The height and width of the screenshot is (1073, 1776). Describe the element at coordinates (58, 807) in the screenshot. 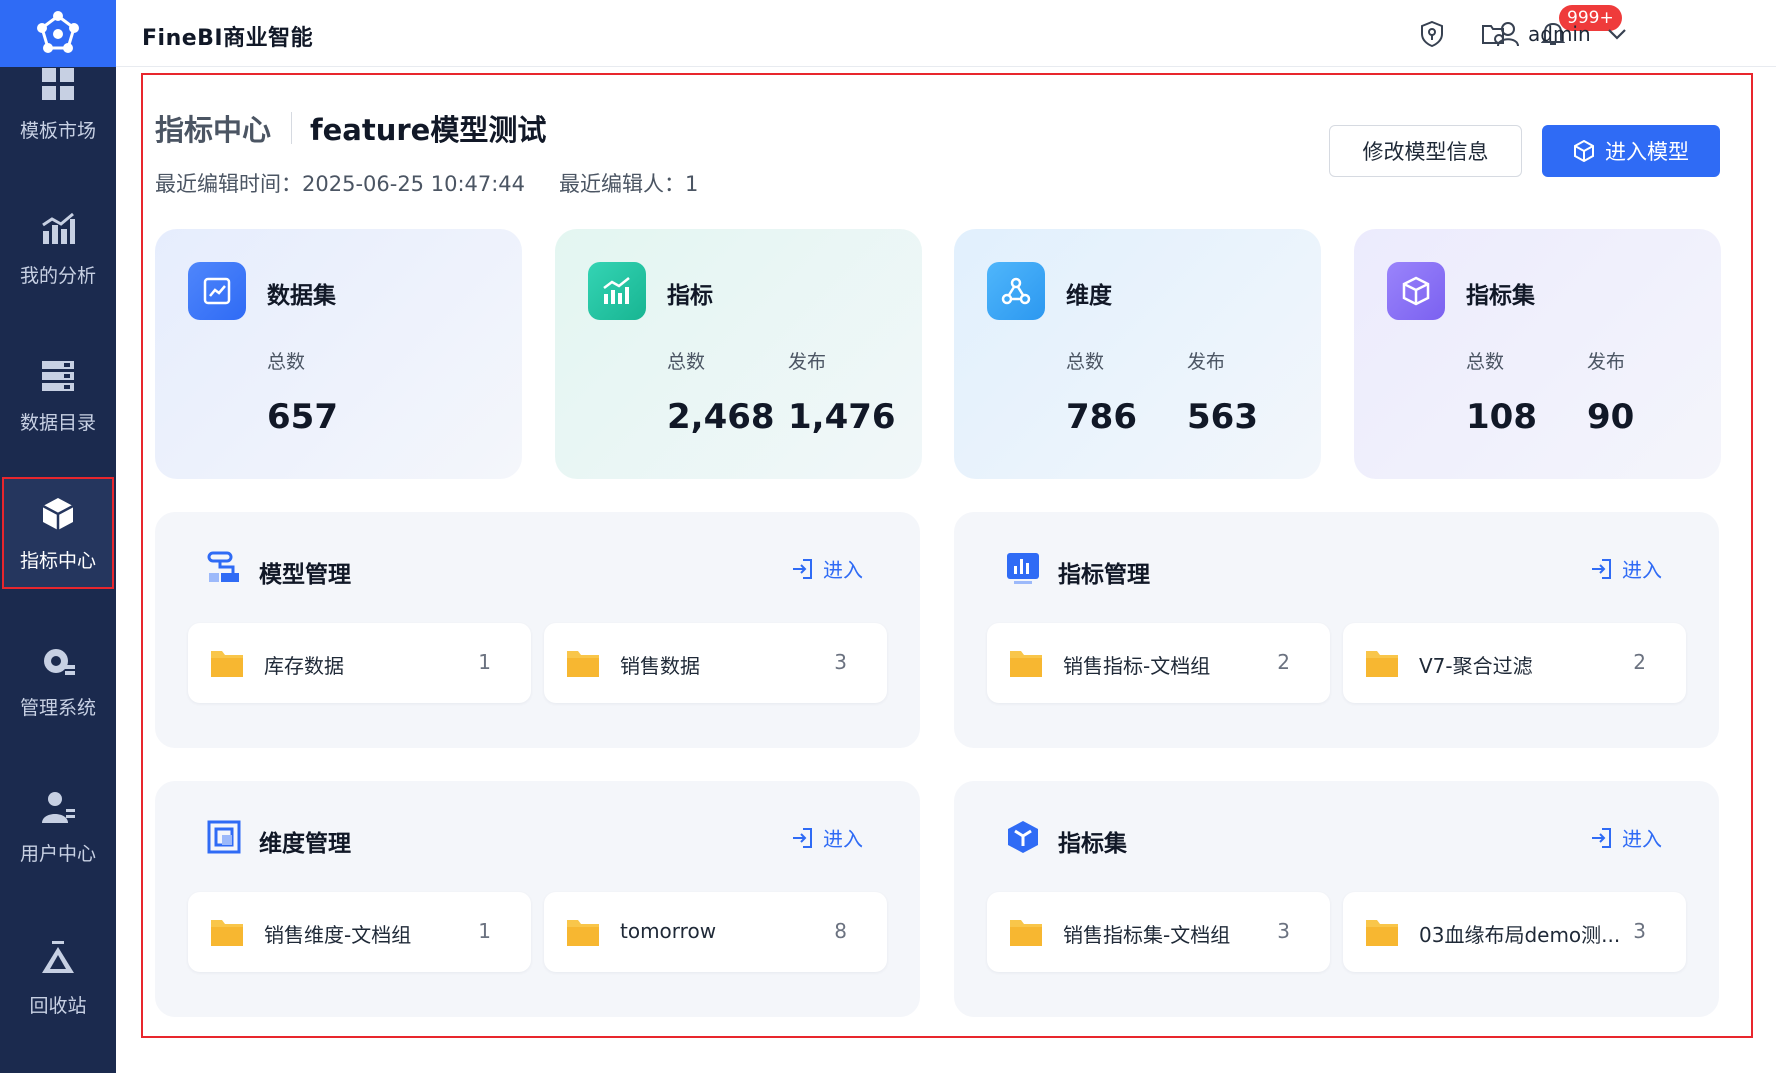

I see `user-icon` at that location.